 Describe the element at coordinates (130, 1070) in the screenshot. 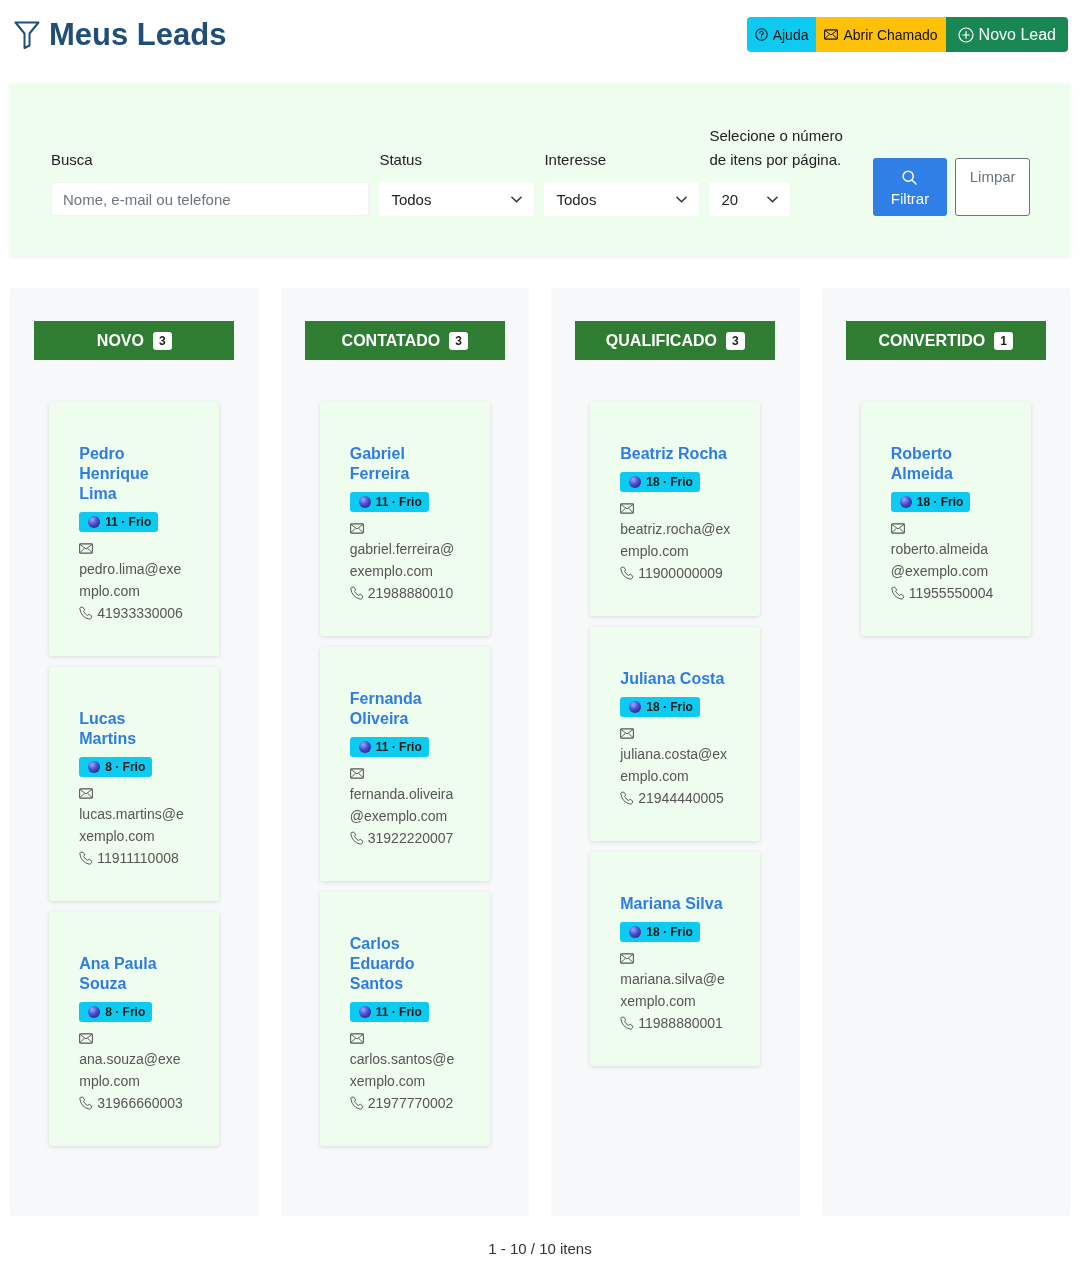

I see `lead-email: ana.souza@exemplo.com` at that location.